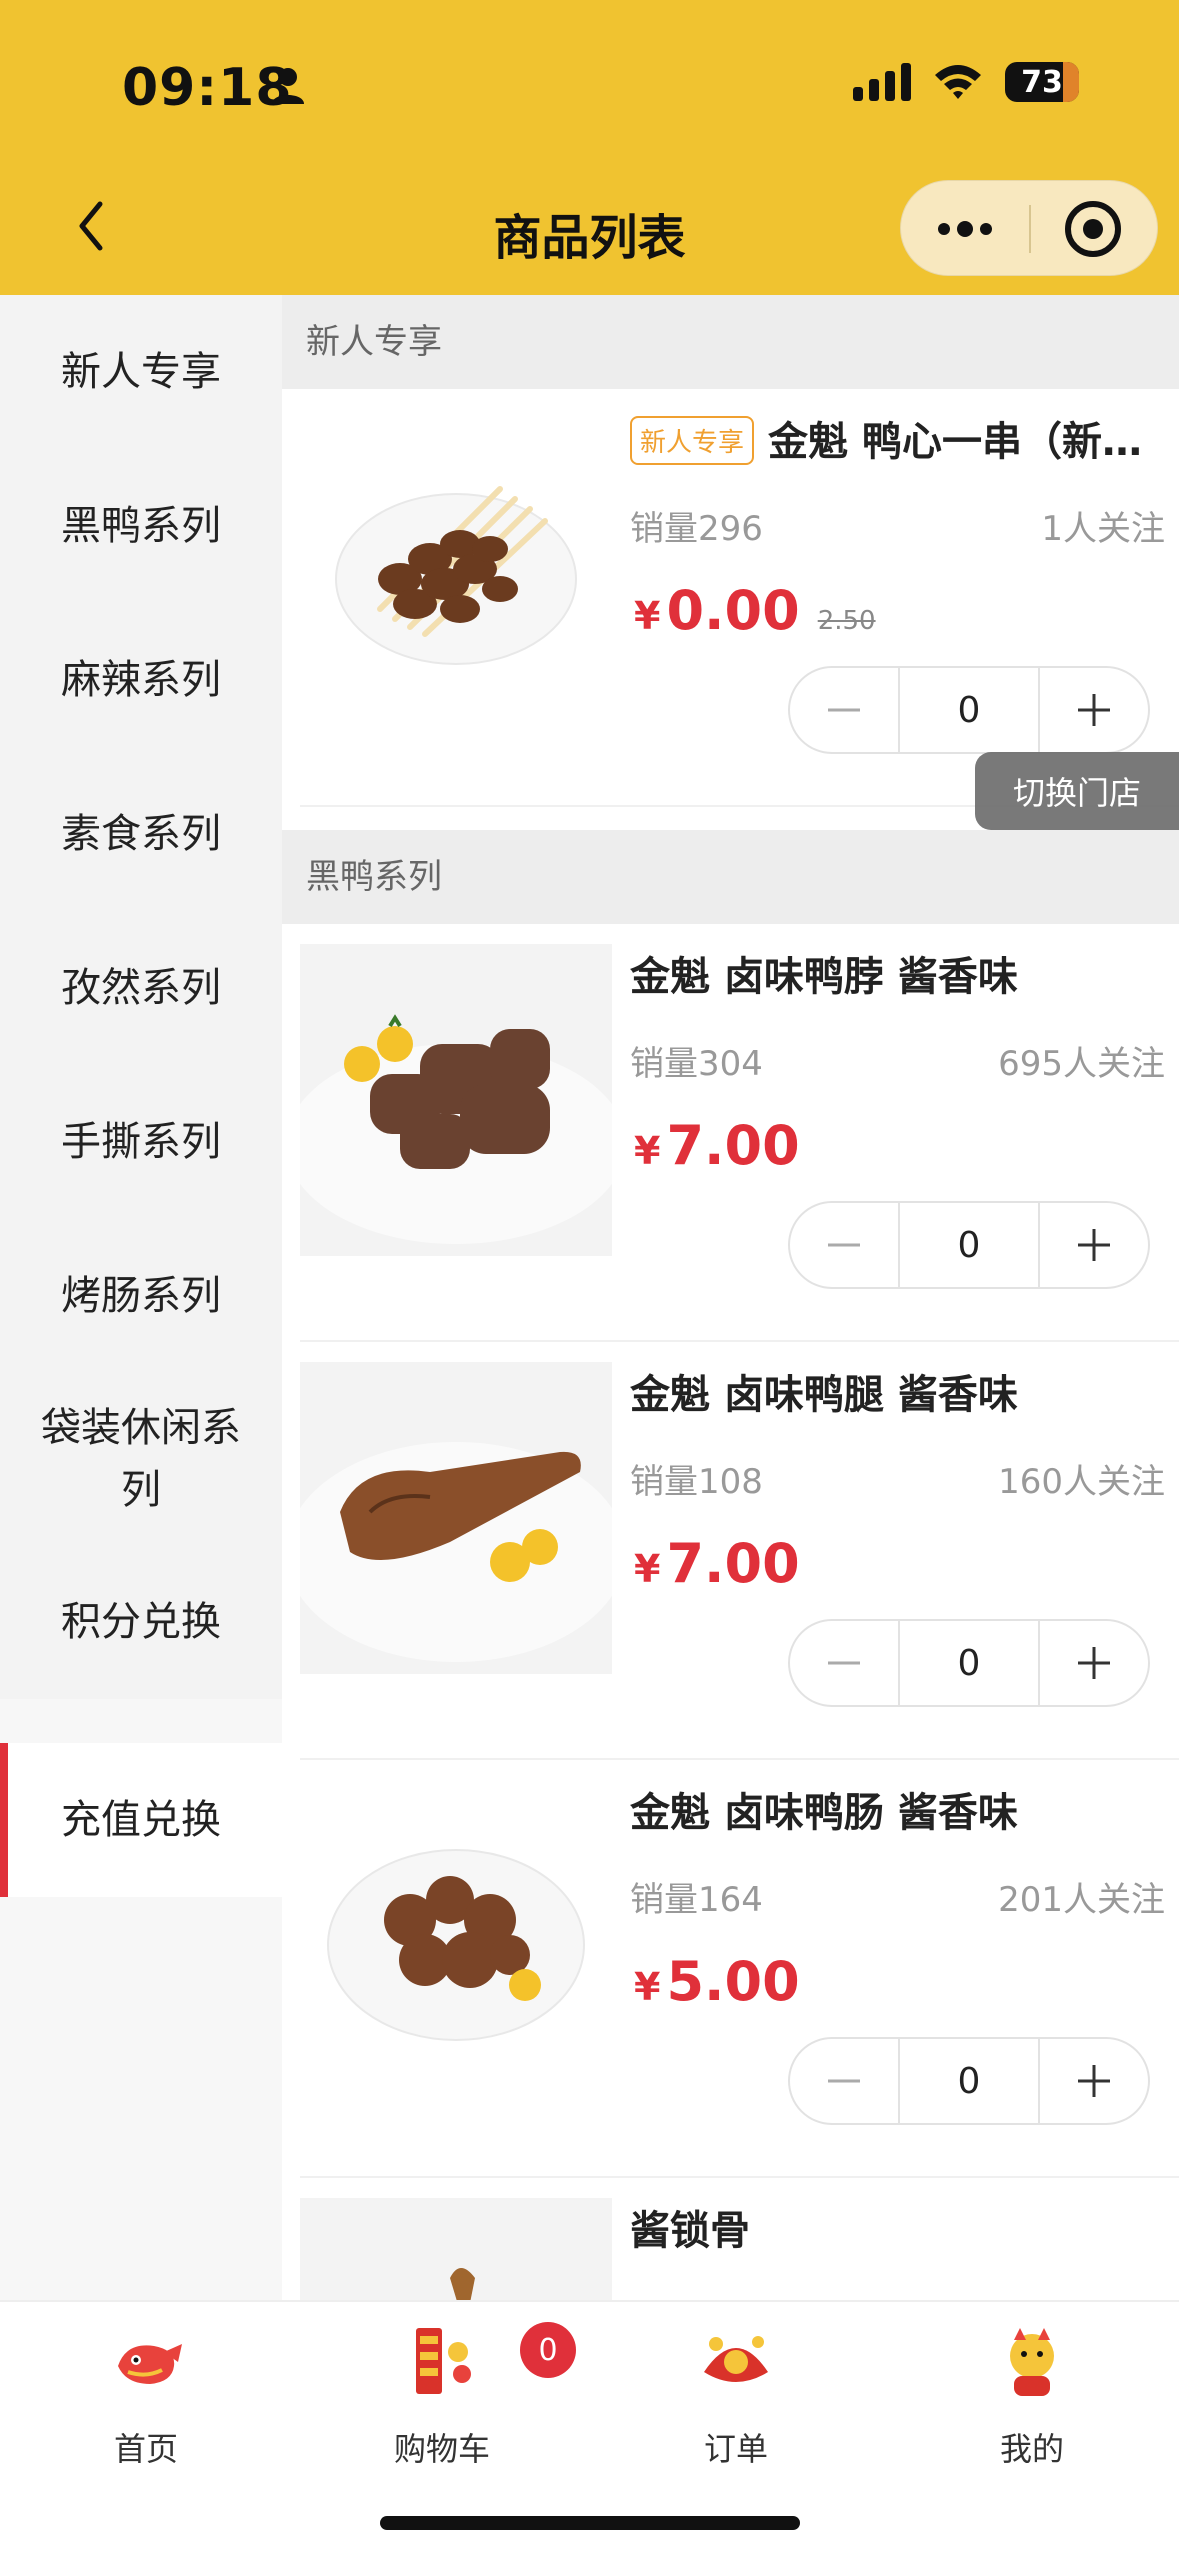 The height and width of the screenshot is (2558, 1179). I want to click on sidebar-item-spicy: 麻辣系列, so click(141, 680).